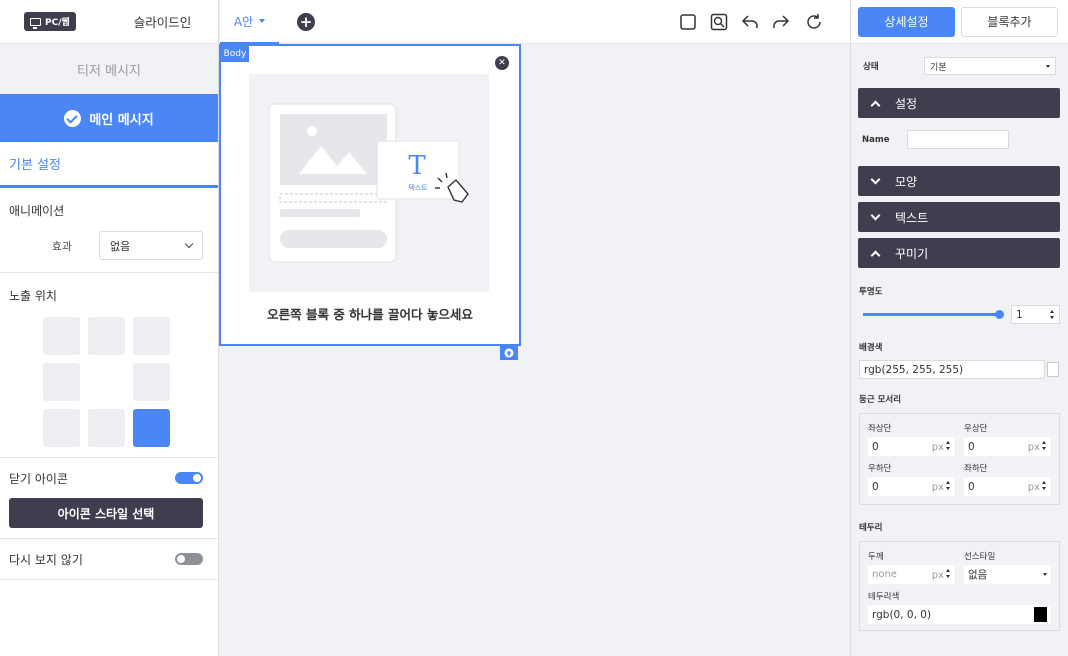  I want to click on accordion-text-label: 텍스트, so click(912, 217).